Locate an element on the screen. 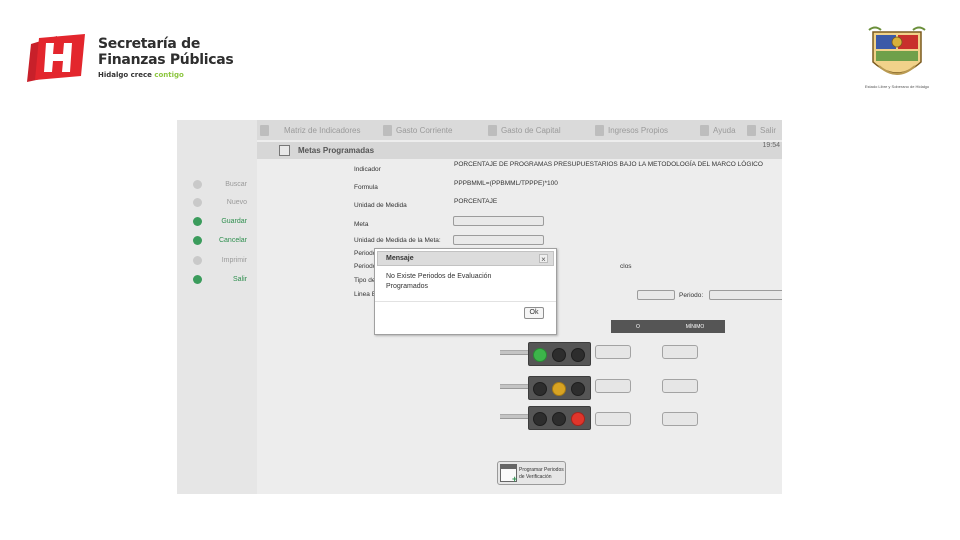  programar-line2: de Verificación is located at coordinates (535, 477).